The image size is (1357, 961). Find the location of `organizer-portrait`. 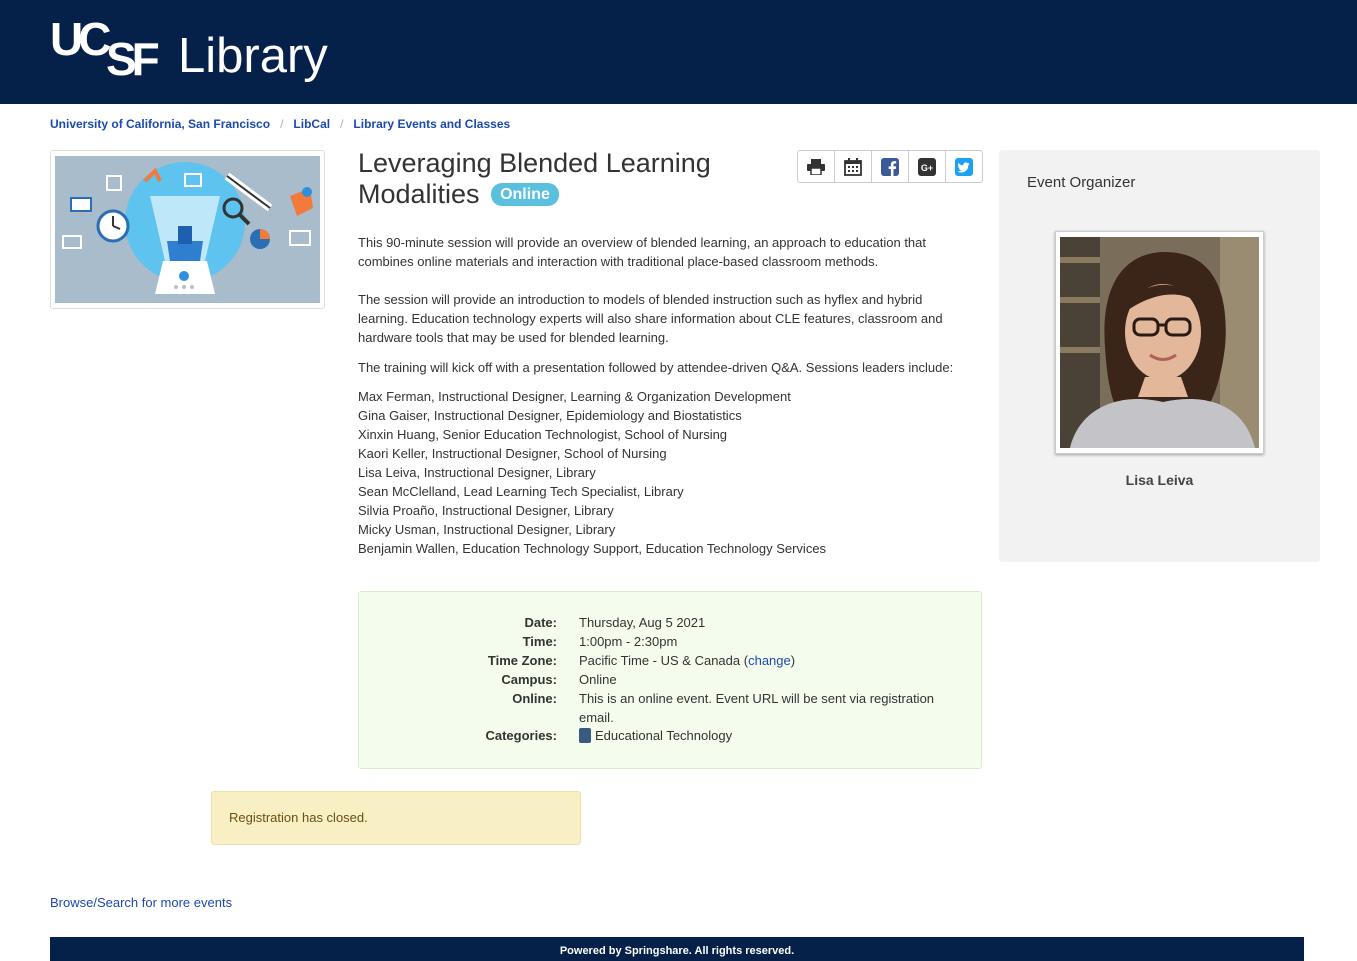

organizer-portrait is located at coordinates (1159, 342).